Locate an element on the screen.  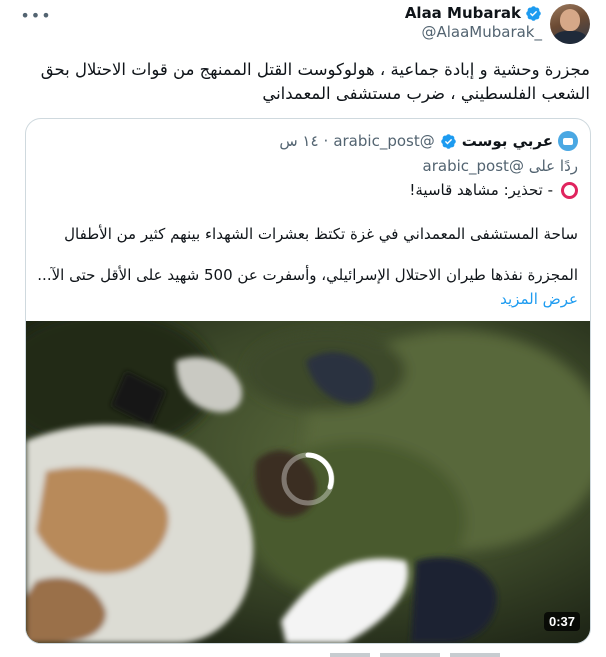
author-name-row: Alaa Mubarak is located at coordinates (473, 13).